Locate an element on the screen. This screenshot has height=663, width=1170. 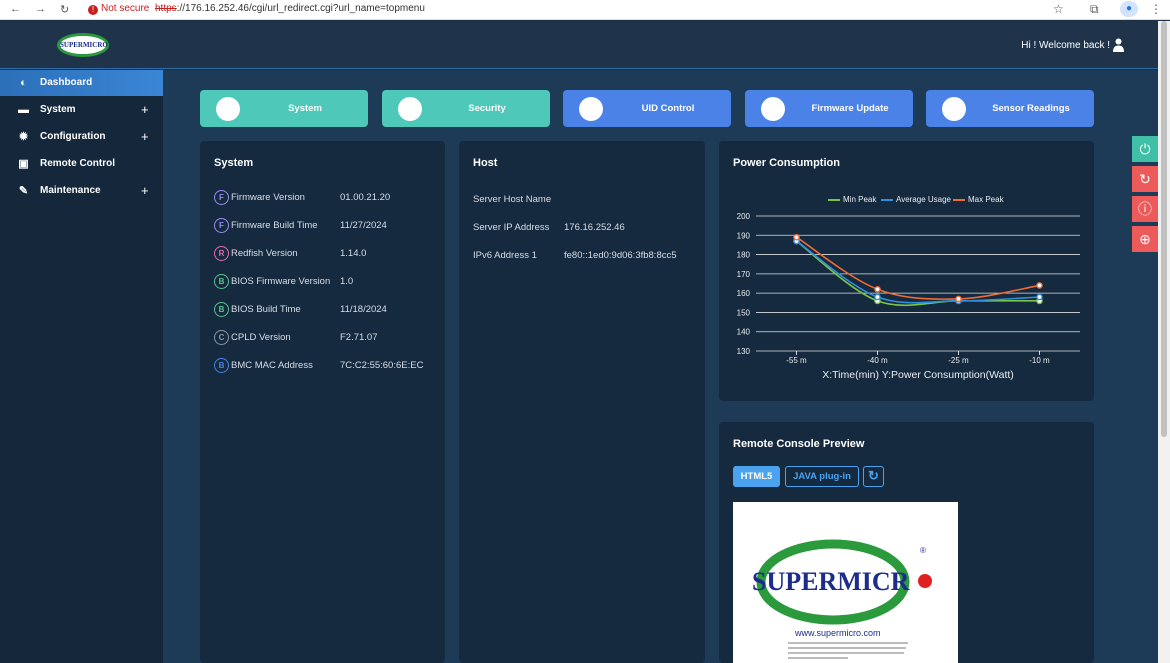
sidebar-item-dashboard: ◐ Dashboard is located at coordinates (81, 83).